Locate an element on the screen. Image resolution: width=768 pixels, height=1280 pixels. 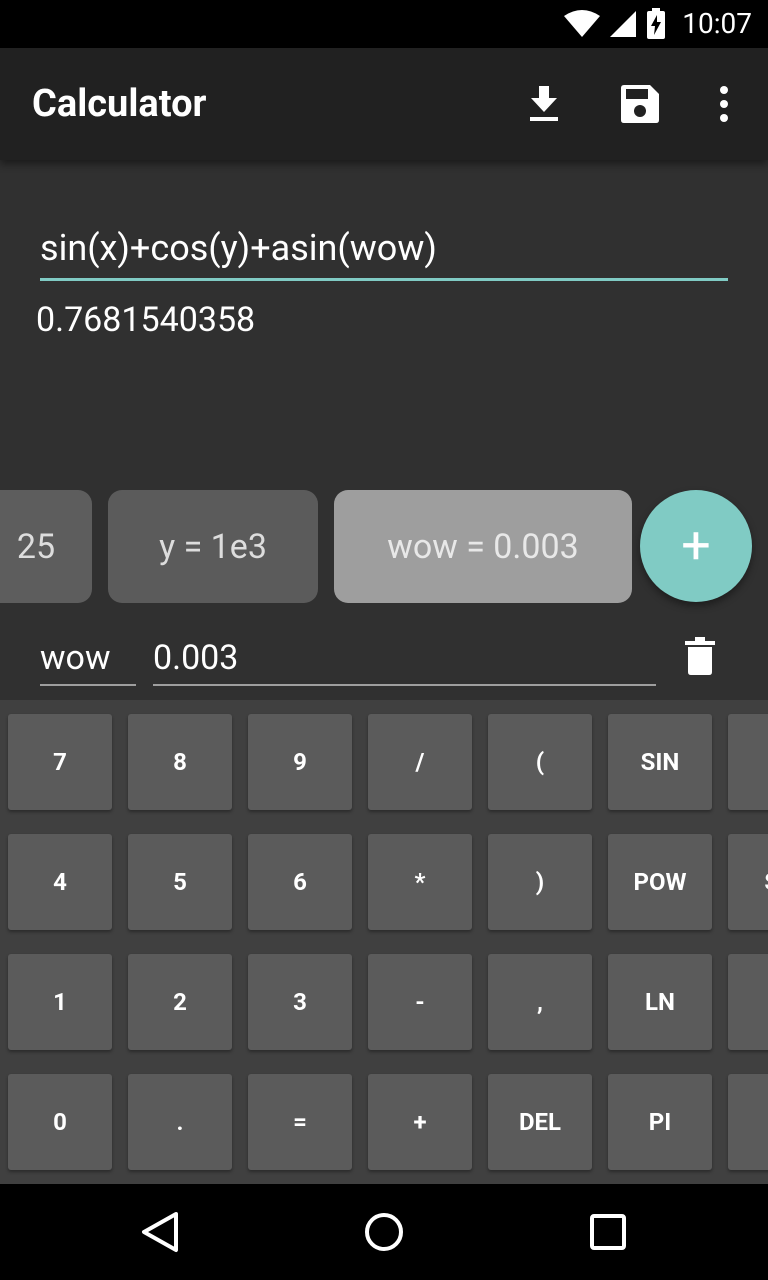
key-8: 8 is located at coordinates (180, 762).